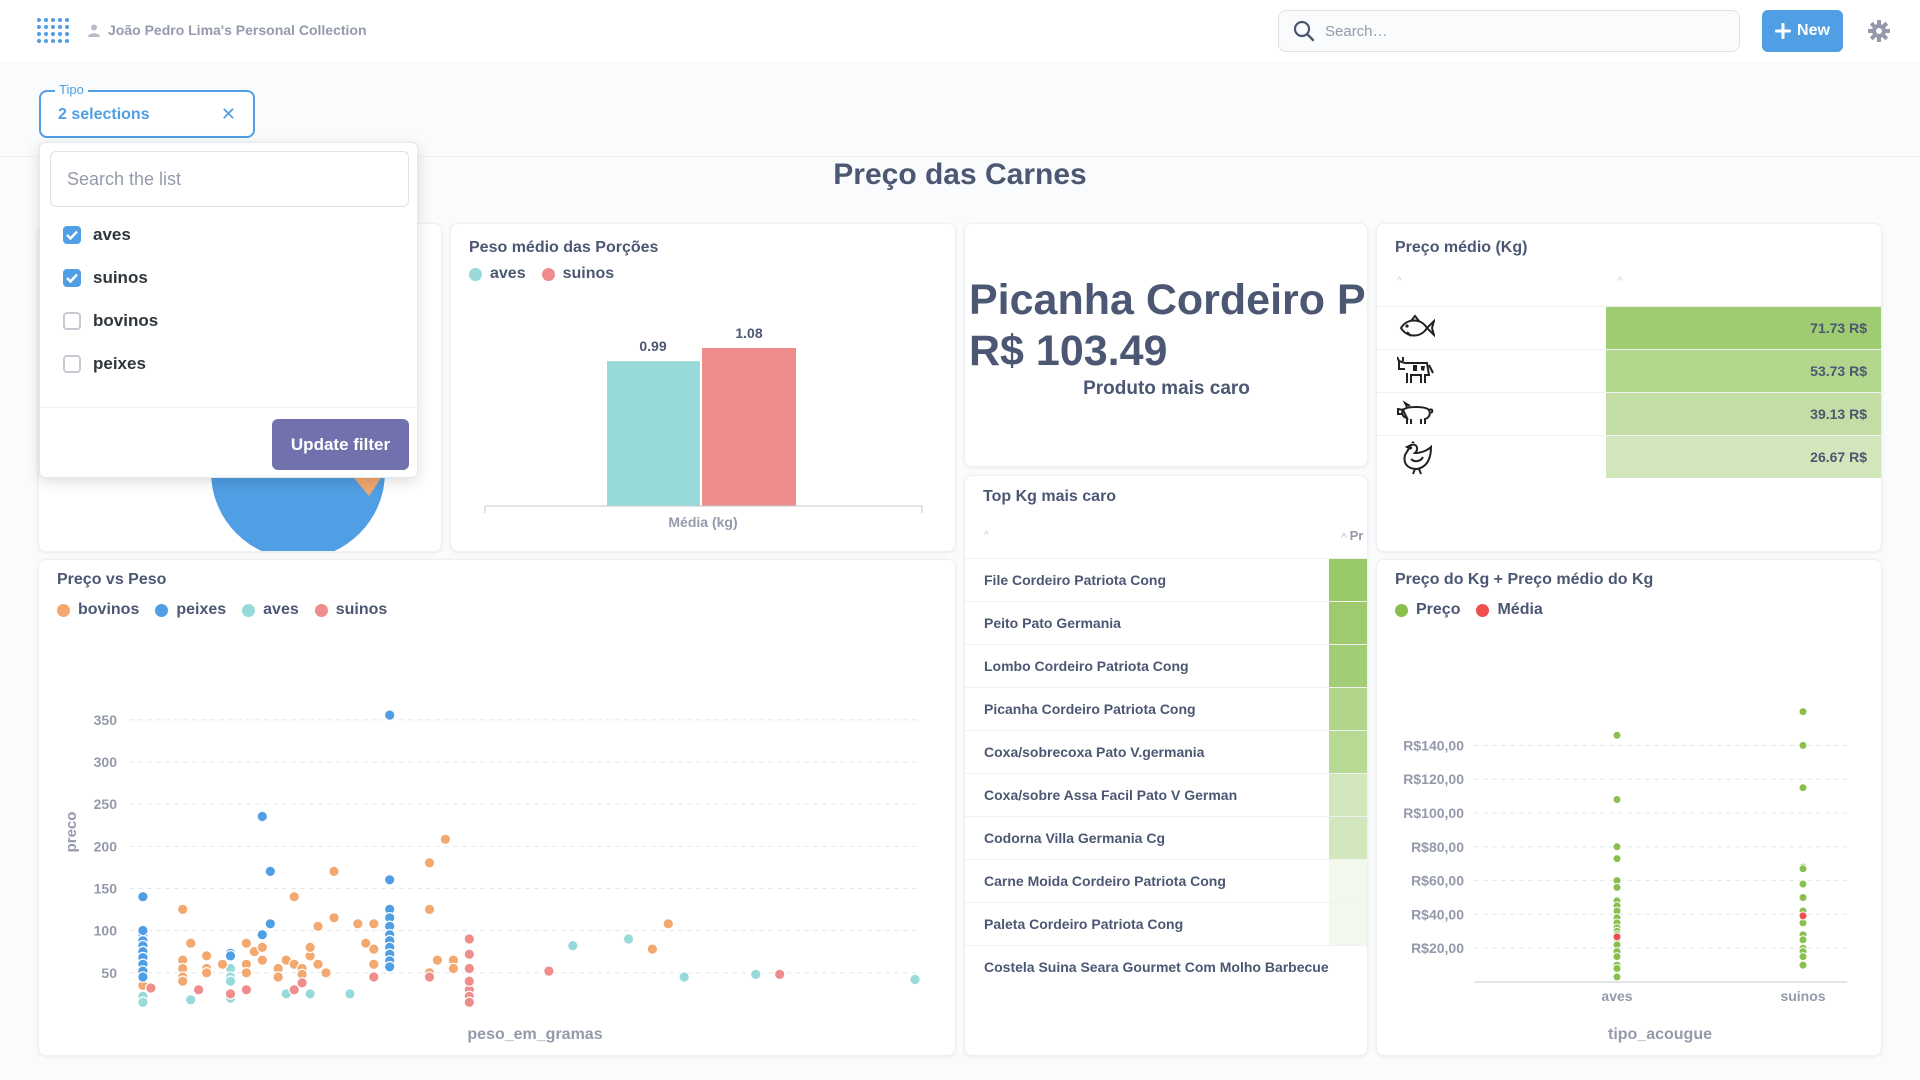  I want to click on table-row: Coxa/sobre Assa Facil Pato V German 7, so click(1166, 794).